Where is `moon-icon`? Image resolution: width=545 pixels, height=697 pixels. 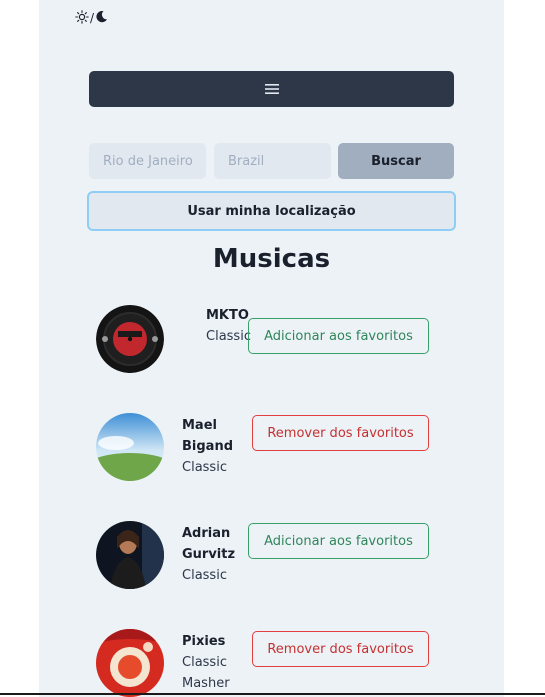
moon-icon is located at coordinates (101, 18).